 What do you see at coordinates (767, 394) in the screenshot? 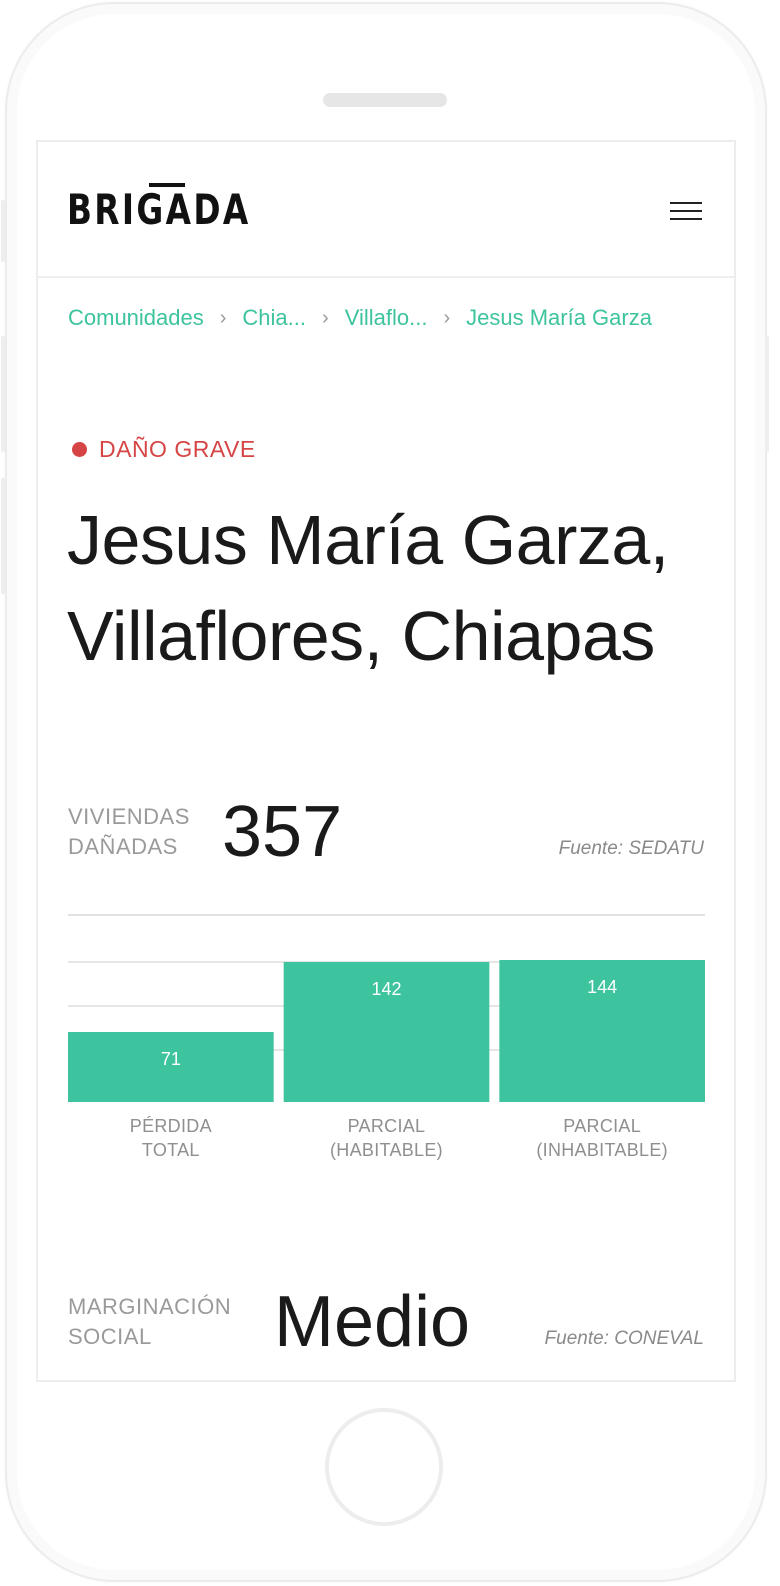
I see `phone-power-button` at bounding box center [767, 394].